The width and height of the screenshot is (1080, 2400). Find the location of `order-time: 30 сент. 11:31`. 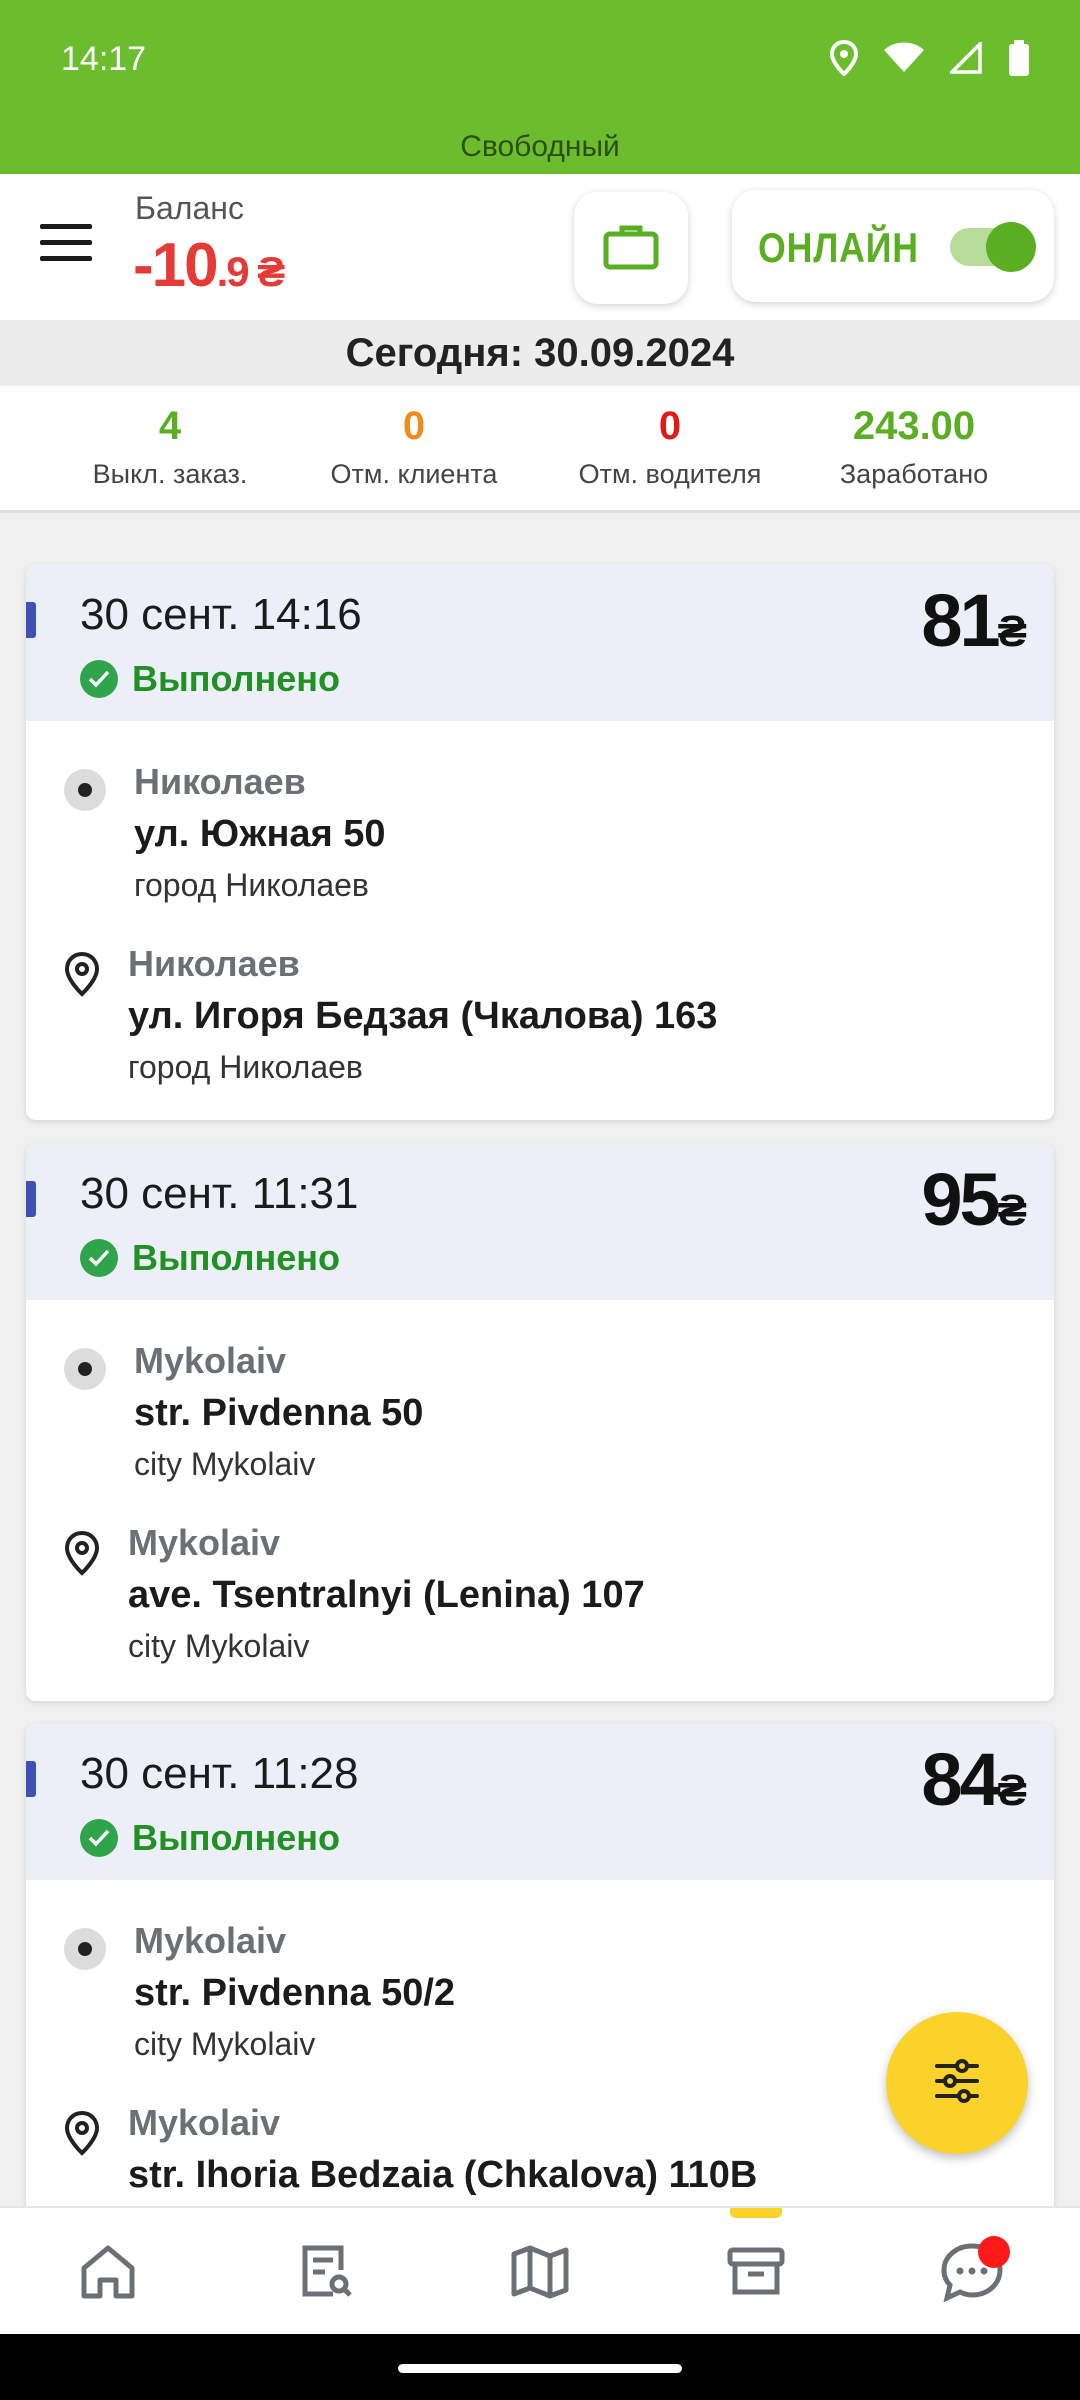

order-time: 30 сент. 11:31 is located at coordinates (219, 1193).